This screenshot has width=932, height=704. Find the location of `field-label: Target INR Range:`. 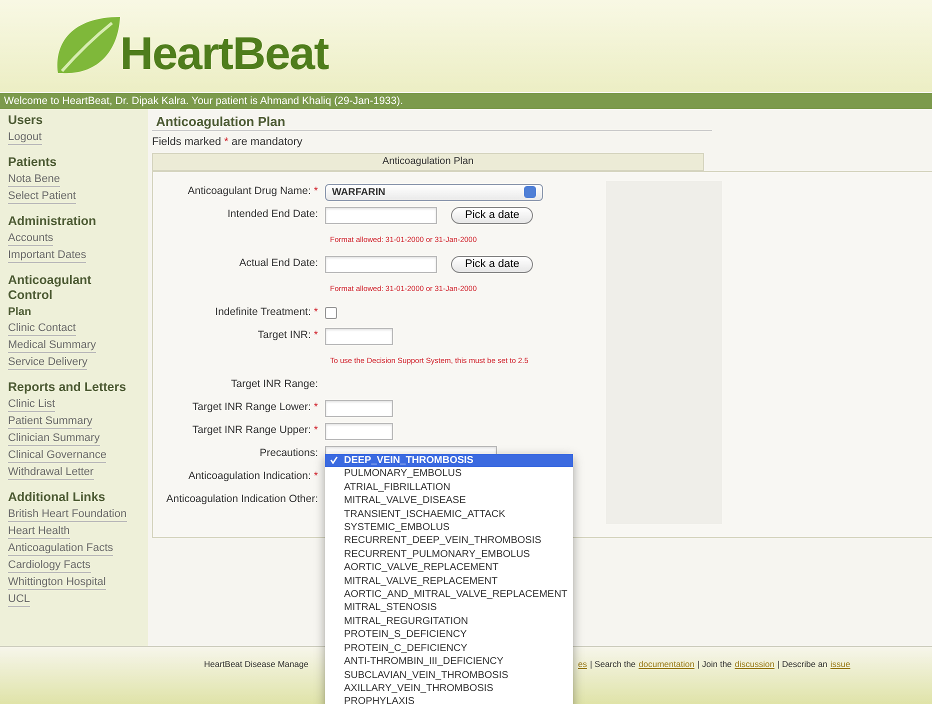

field-label: Target INR Range: is located at coordinates (274, 384).